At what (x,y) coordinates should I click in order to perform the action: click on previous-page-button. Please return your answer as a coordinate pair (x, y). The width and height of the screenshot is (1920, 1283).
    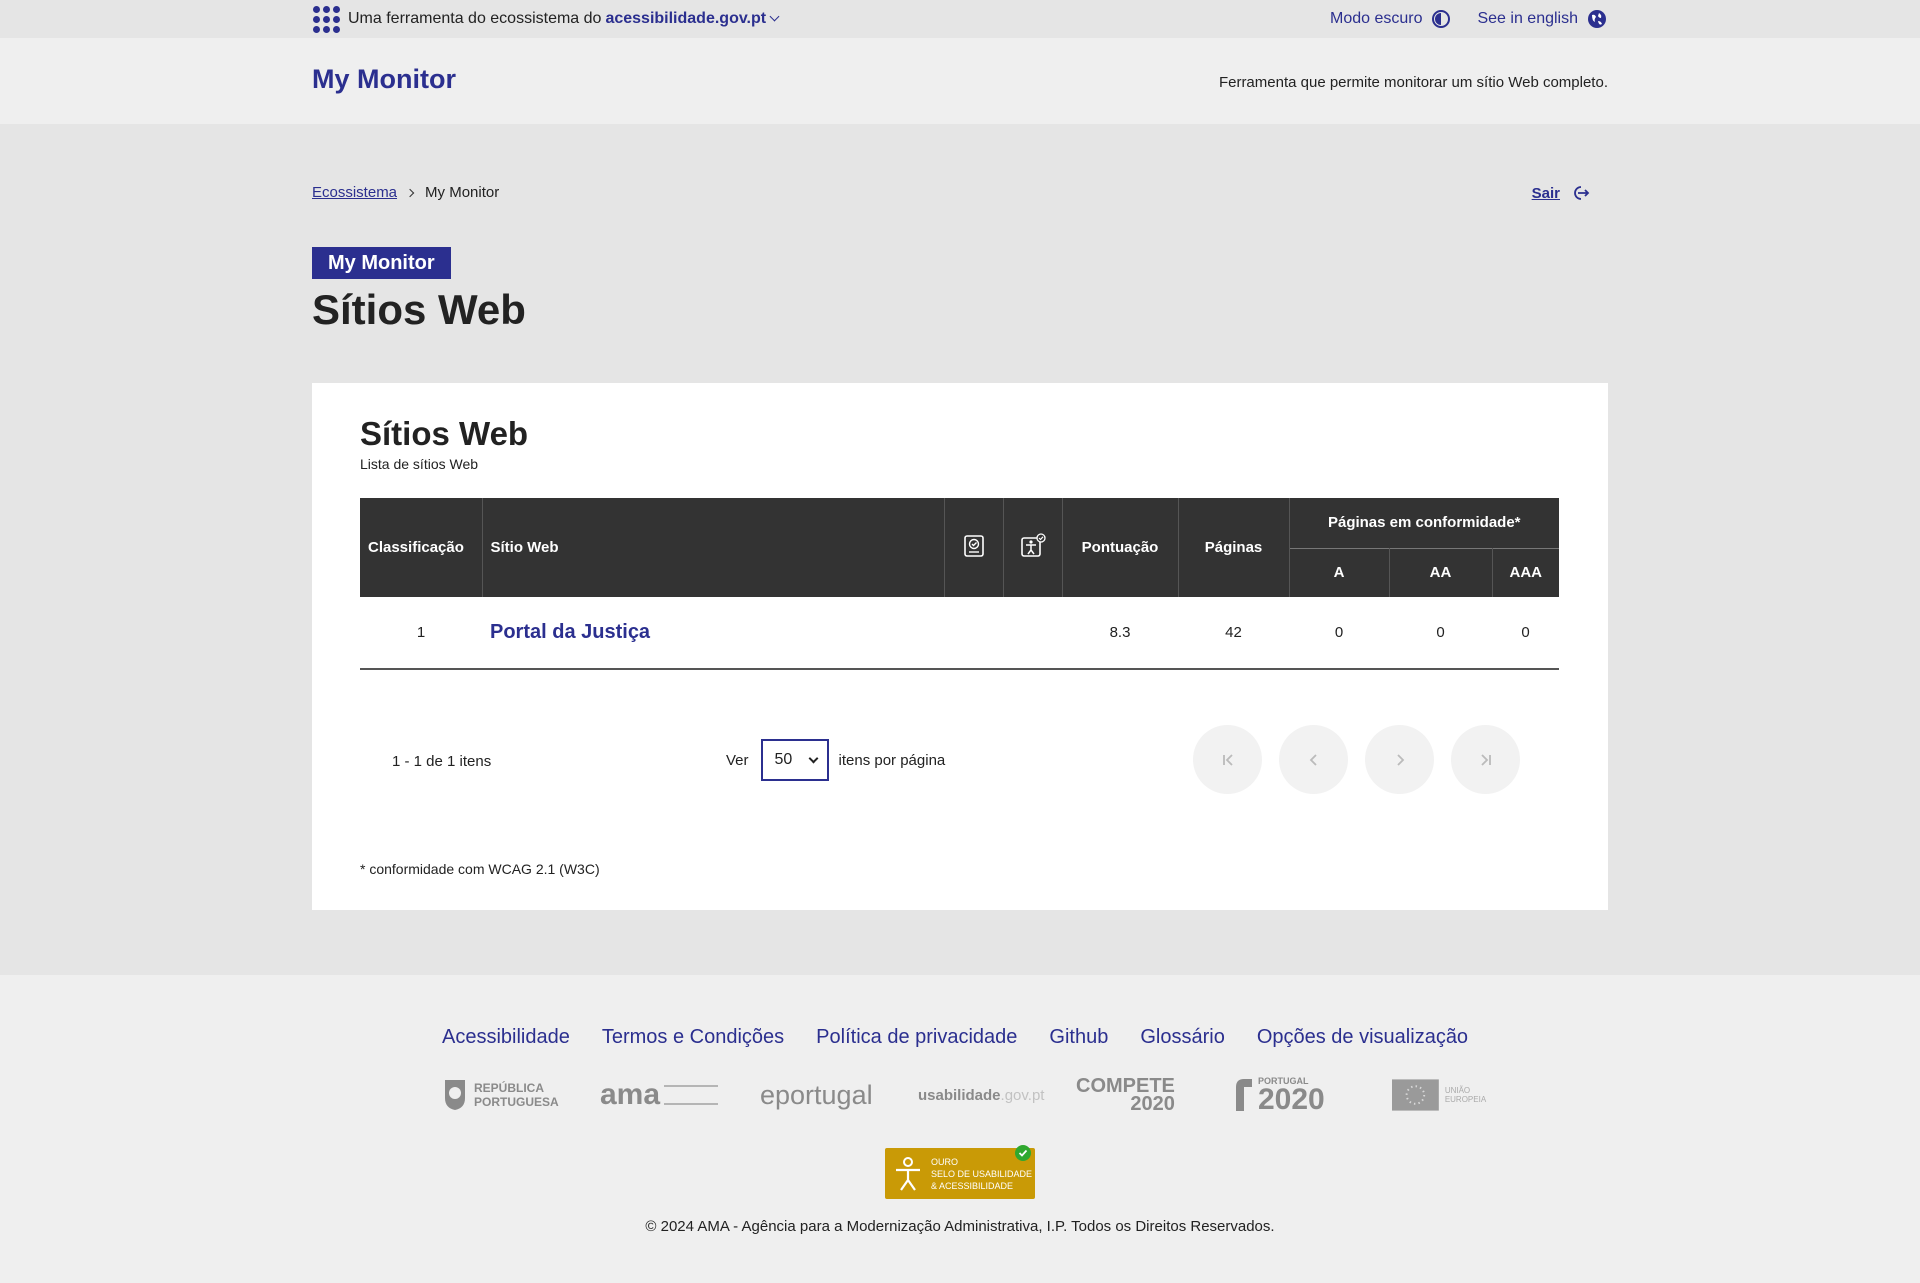
    Looking at the image, I should click on (1313, 759).